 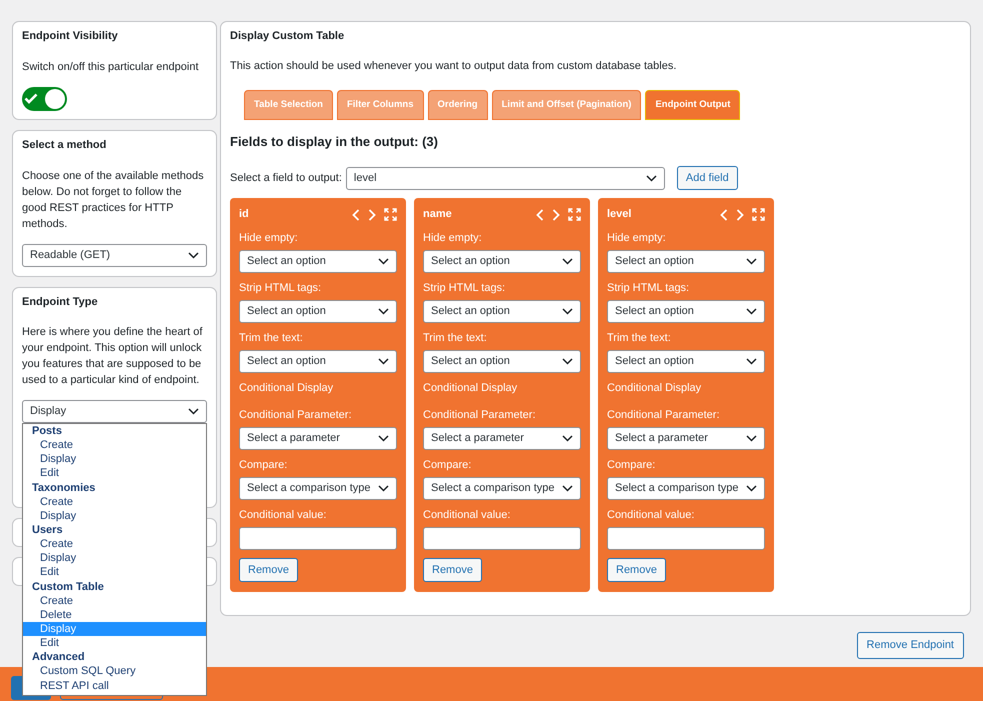 I want to click on dropdown-option: Custom SQL Query, so click(x=114, y=671).